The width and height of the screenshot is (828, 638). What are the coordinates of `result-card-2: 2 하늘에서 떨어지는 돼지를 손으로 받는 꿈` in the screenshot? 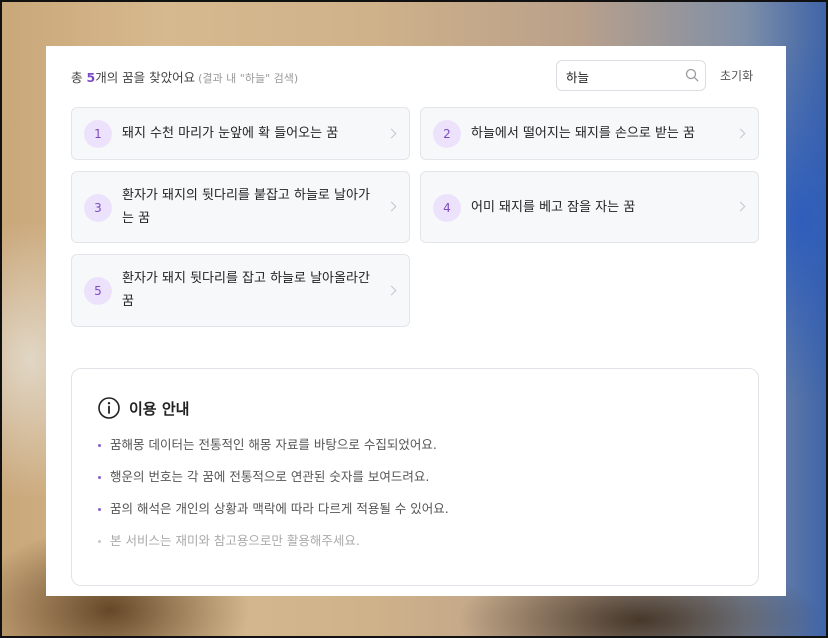 It's located at (589, 133).